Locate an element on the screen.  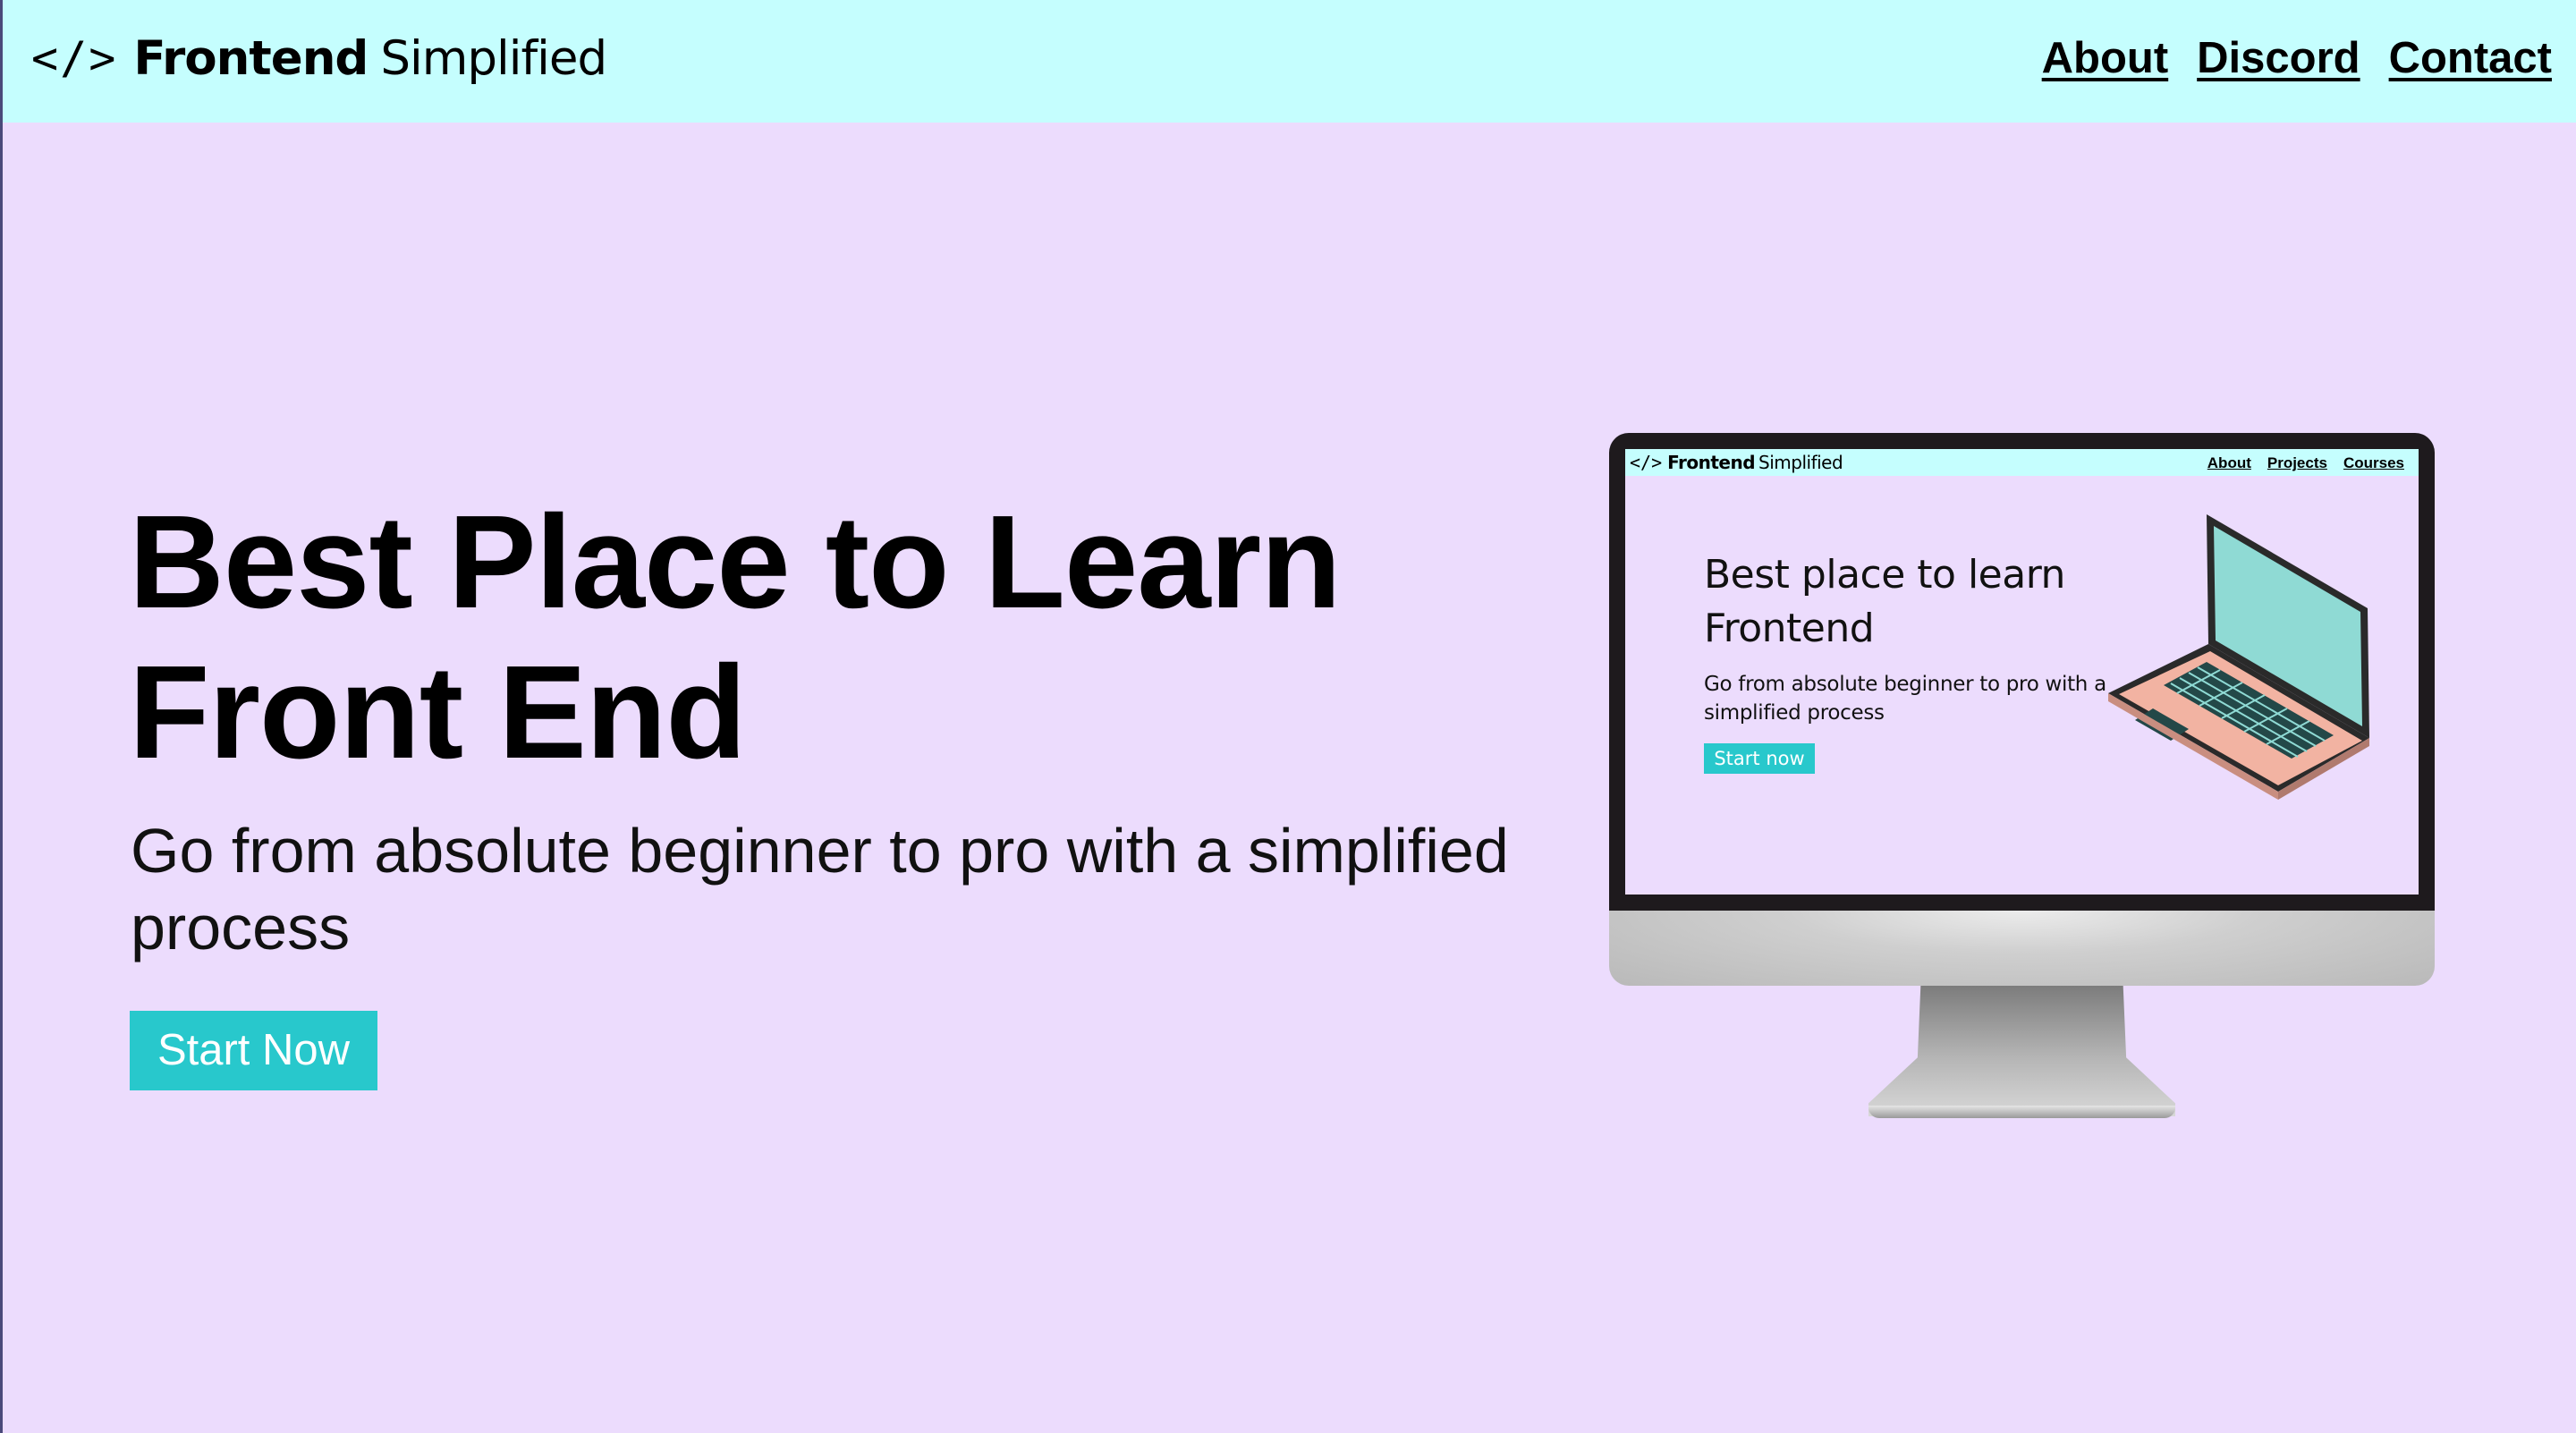
hero-title-line-1: Best Place to Learn is located at coordinates (735, 562).